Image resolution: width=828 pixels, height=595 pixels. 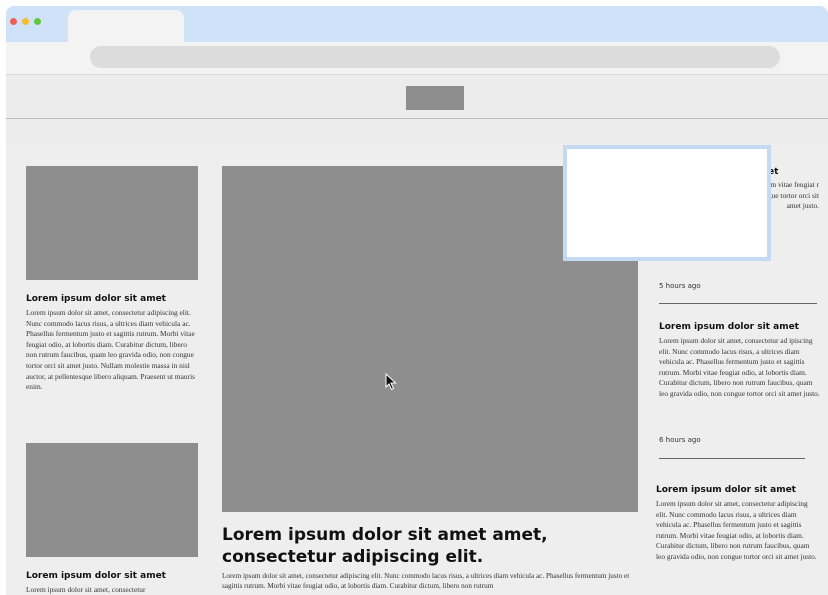 I want to click on address-bar, so click(x=435, y=57).